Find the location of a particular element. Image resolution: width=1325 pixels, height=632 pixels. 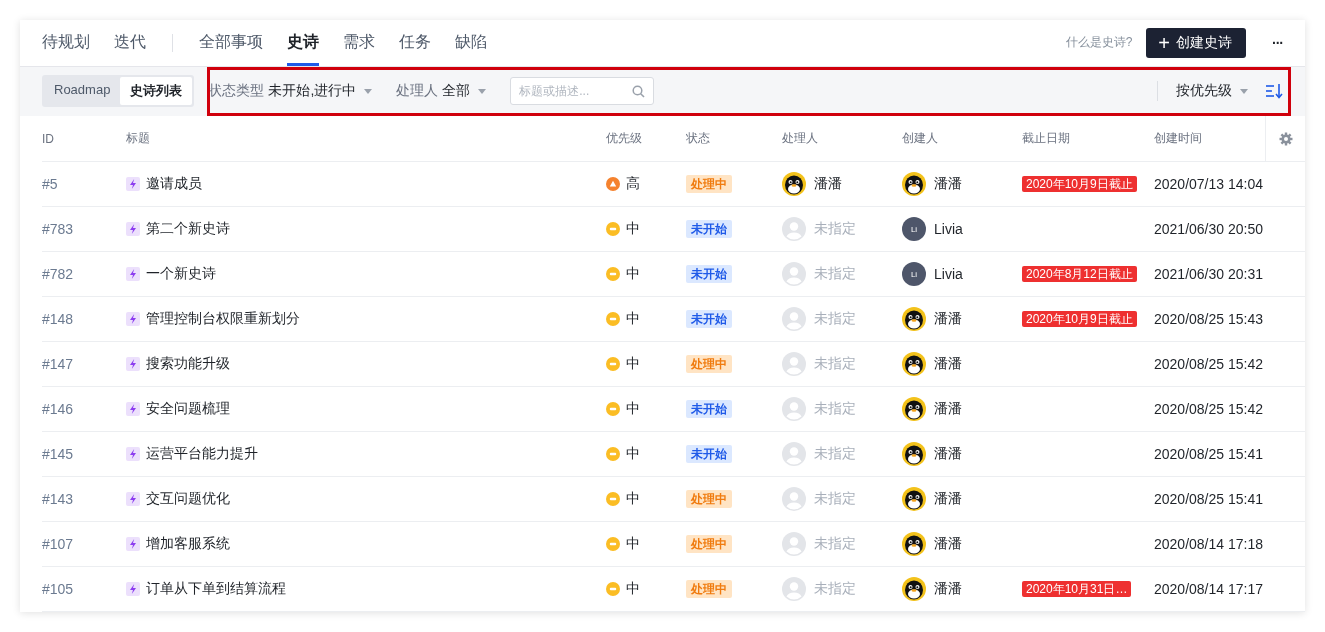

epic-id: #146 is located at coordinates (84, 409).